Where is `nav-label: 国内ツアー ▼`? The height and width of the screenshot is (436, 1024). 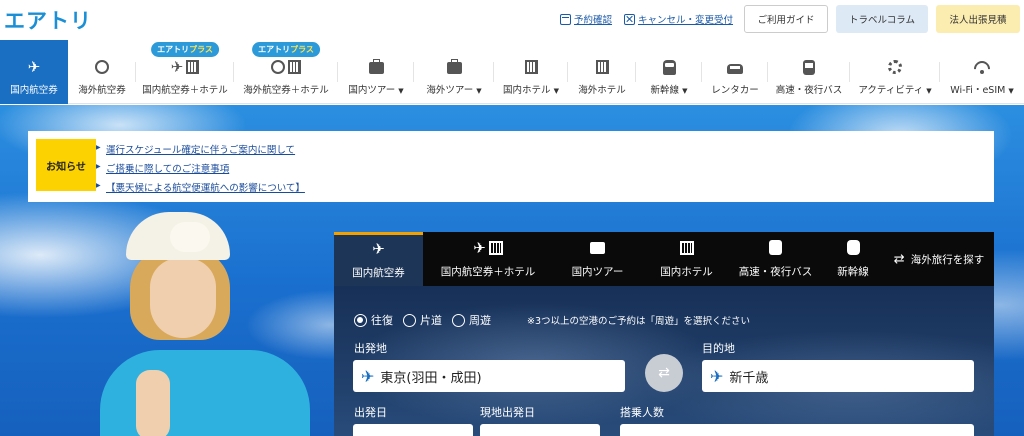
nav-label: 国内ツアー ▼ is located at coordinates (376, 90).